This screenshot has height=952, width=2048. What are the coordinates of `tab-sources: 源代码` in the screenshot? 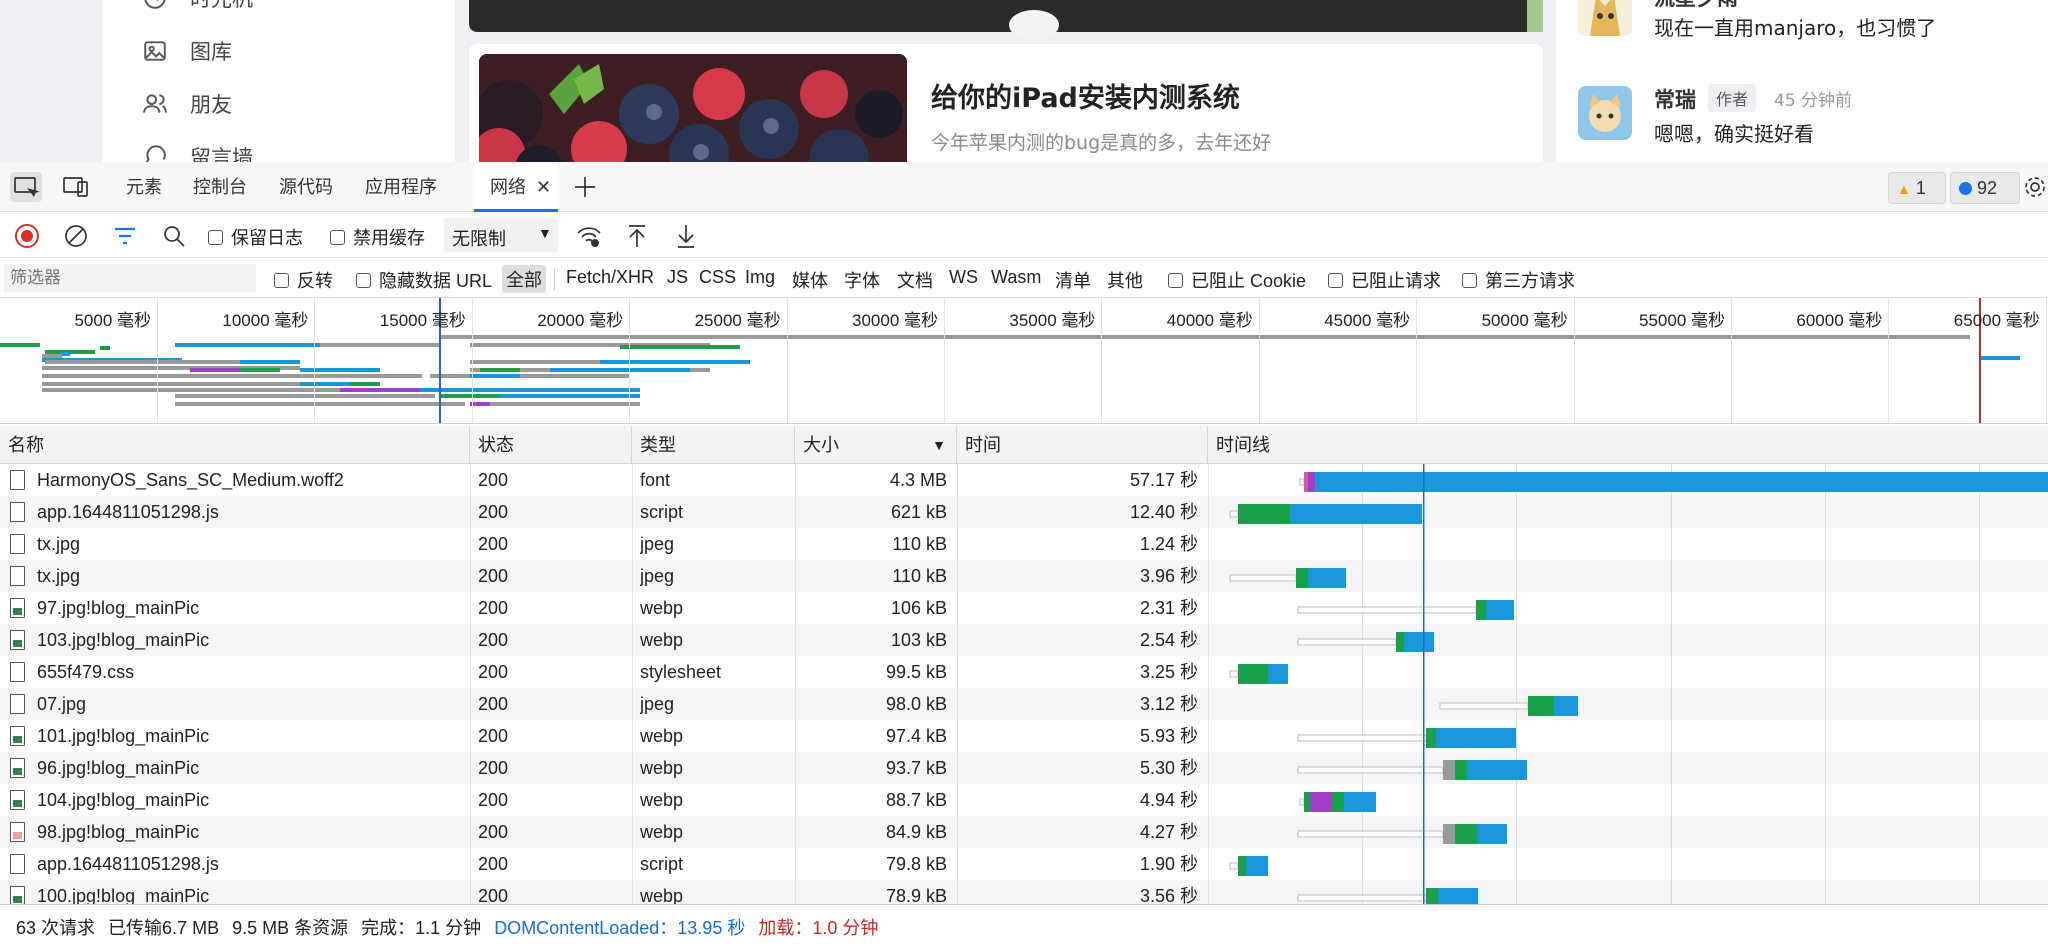 It's located at (306, 187).